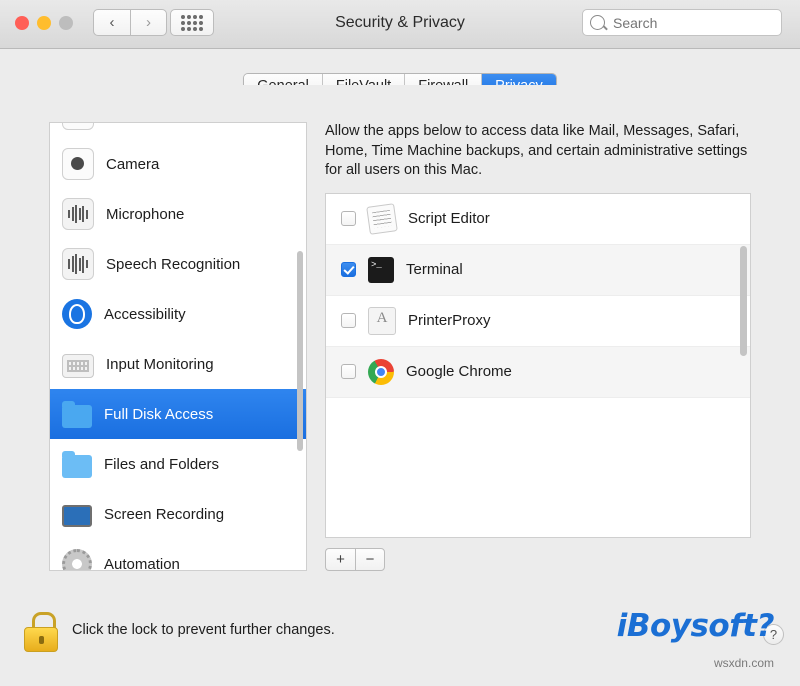 The image size is (800, 686). I want to click on chrome-icon, so click(381, 371).